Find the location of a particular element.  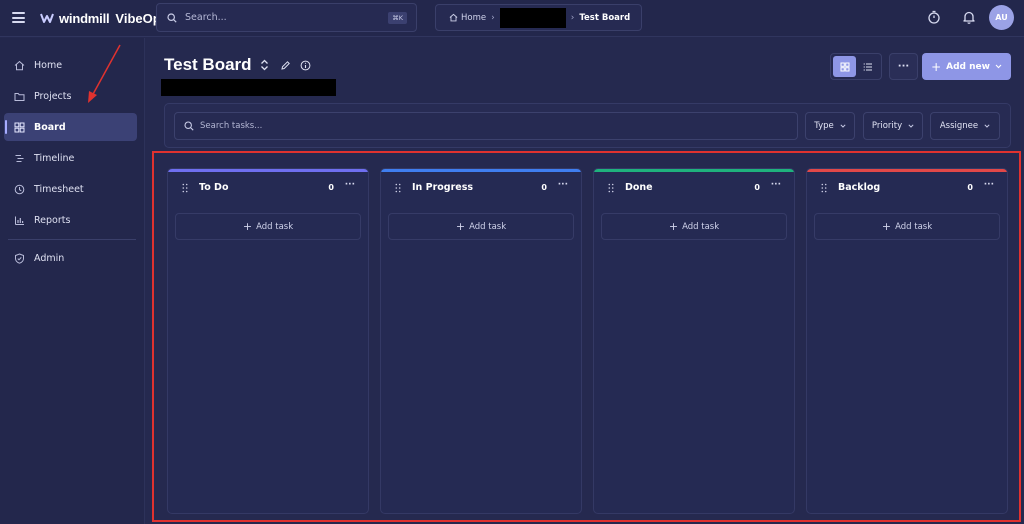

chevron-right-icon: › is located at coordinates (572, 17).